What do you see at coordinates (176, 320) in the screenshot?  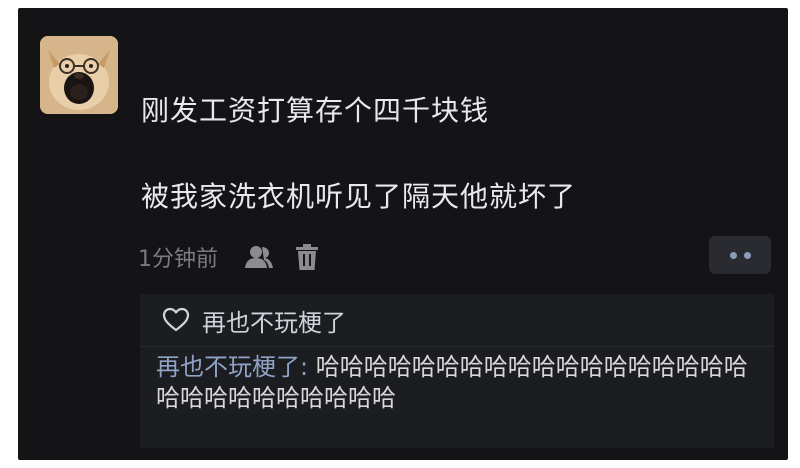 I see `heart-outline-icon` at bounding box center [176, 320].